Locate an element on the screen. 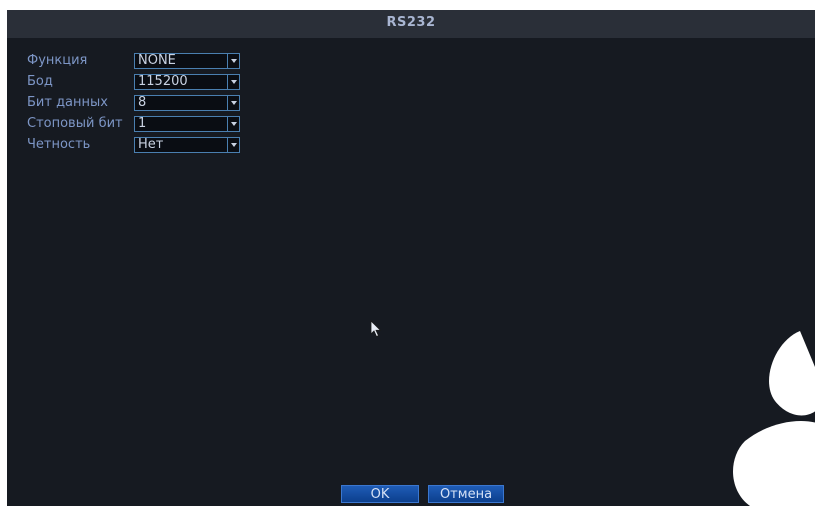 The width and height of the screenshot is (818, 510). window-title: RS232 is located at coordinates (411, 22).